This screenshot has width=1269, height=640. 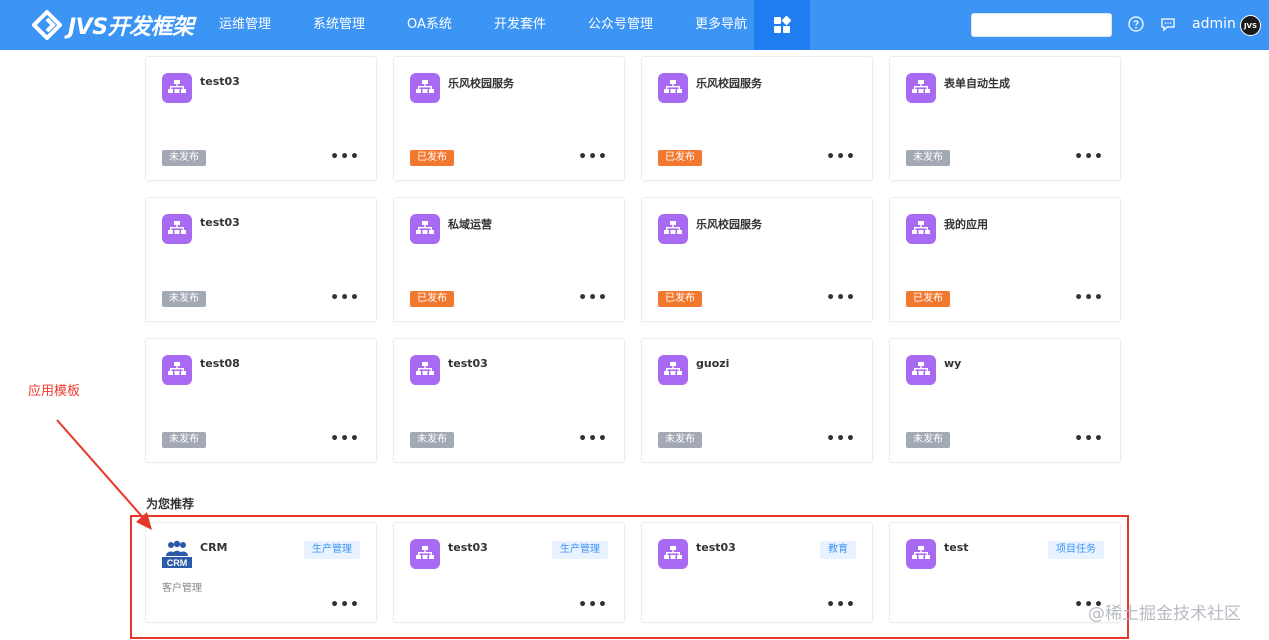 What do you see at coordinates (977, 83) in the screenshot?
I see `app-name: 表单自动生成` at bounding box center [977, 83].